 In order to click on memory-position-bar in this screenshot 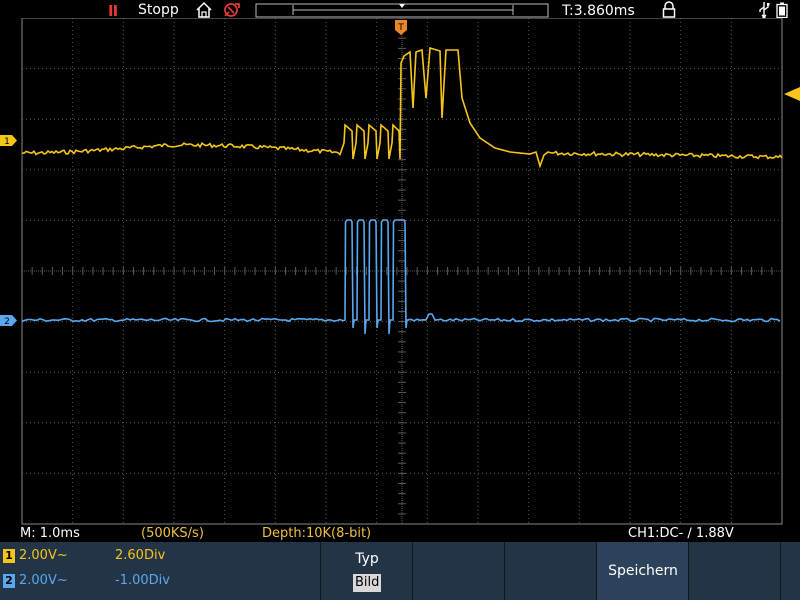, I will do `click(402, 10)`.